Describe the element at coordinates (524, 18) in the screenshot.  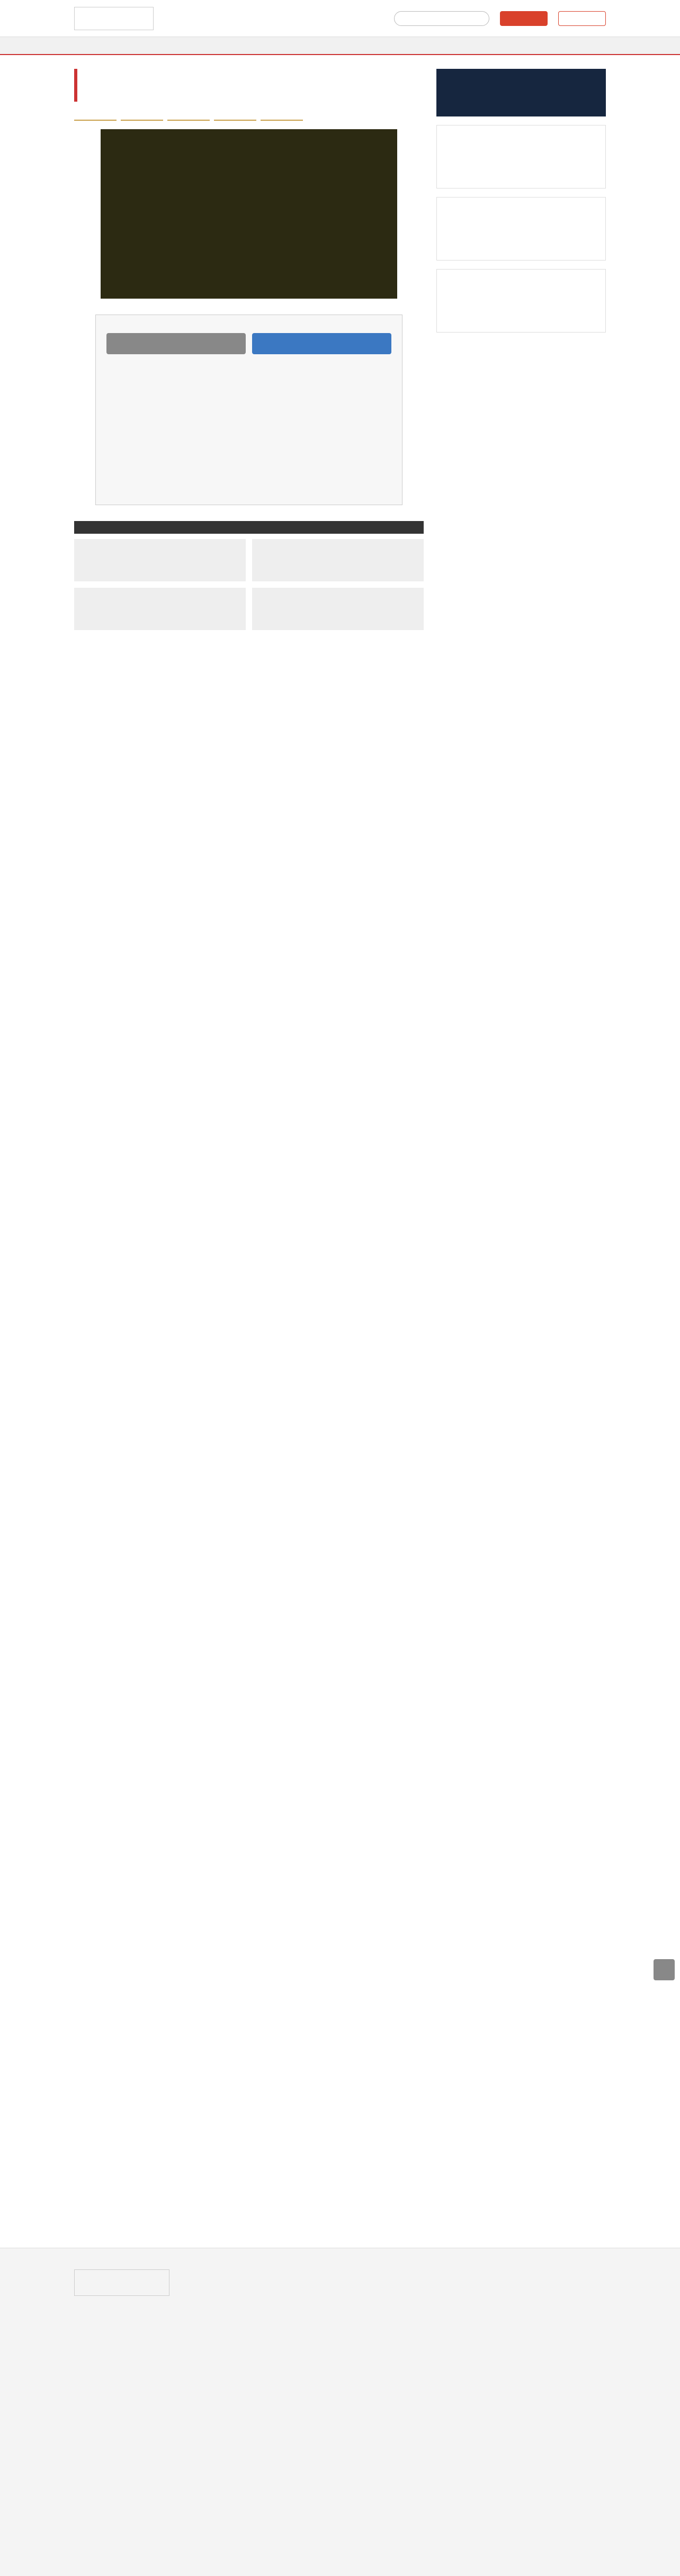
I see `register-button` at that location.